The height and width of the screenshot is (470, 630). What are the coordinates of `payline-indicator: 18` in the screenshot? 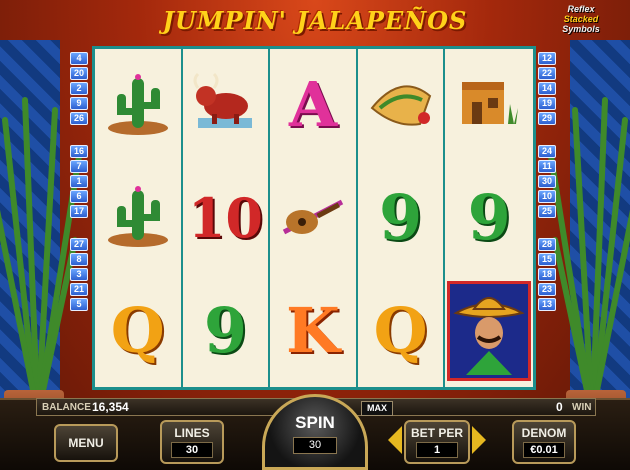 It's located at (547, 274).